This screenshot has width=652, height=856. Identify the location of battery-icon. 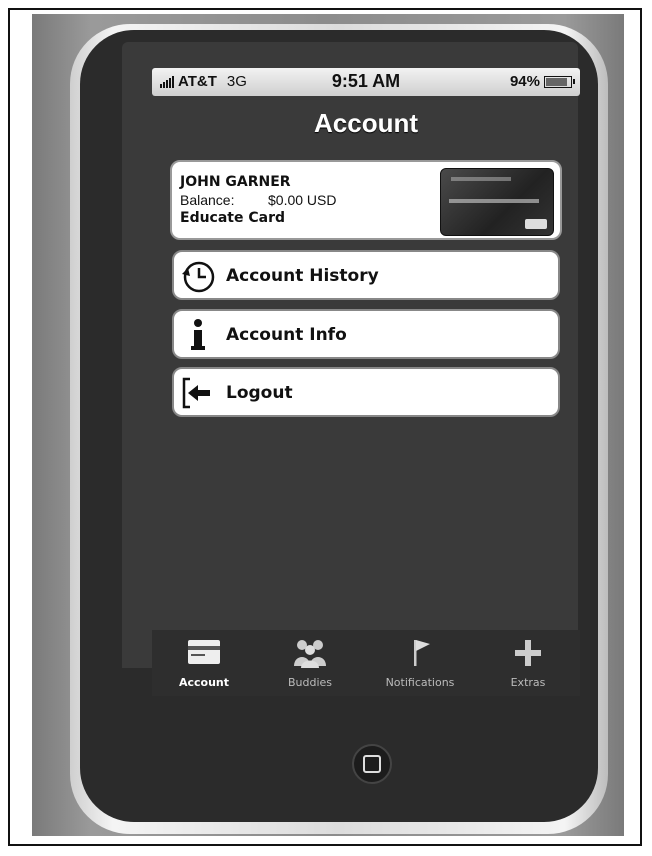
(559, 81).